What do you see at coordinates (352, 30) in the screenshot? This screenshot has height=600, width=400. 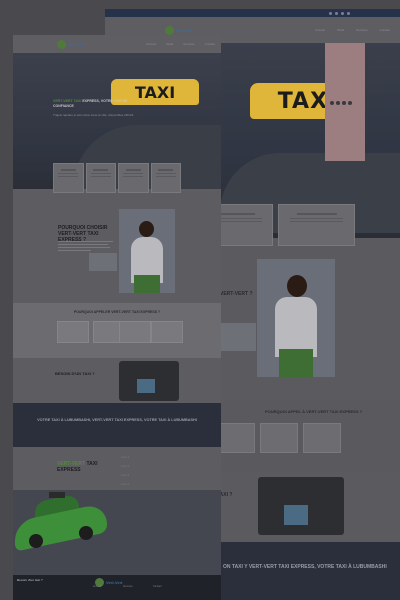 I see `desktop-menu: Accueil Tarifs Services Contact` at bounding box center [352, 30].